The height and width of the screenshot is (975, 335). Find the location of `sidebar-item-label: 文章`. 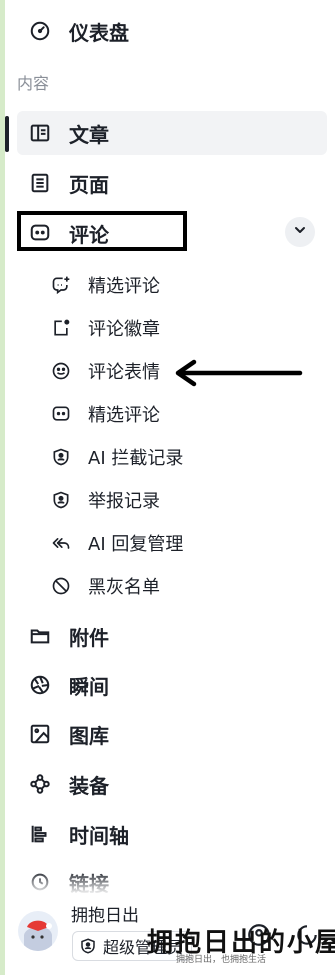

sidebar-item-label: 文章 is located at coordinates (89, 134).